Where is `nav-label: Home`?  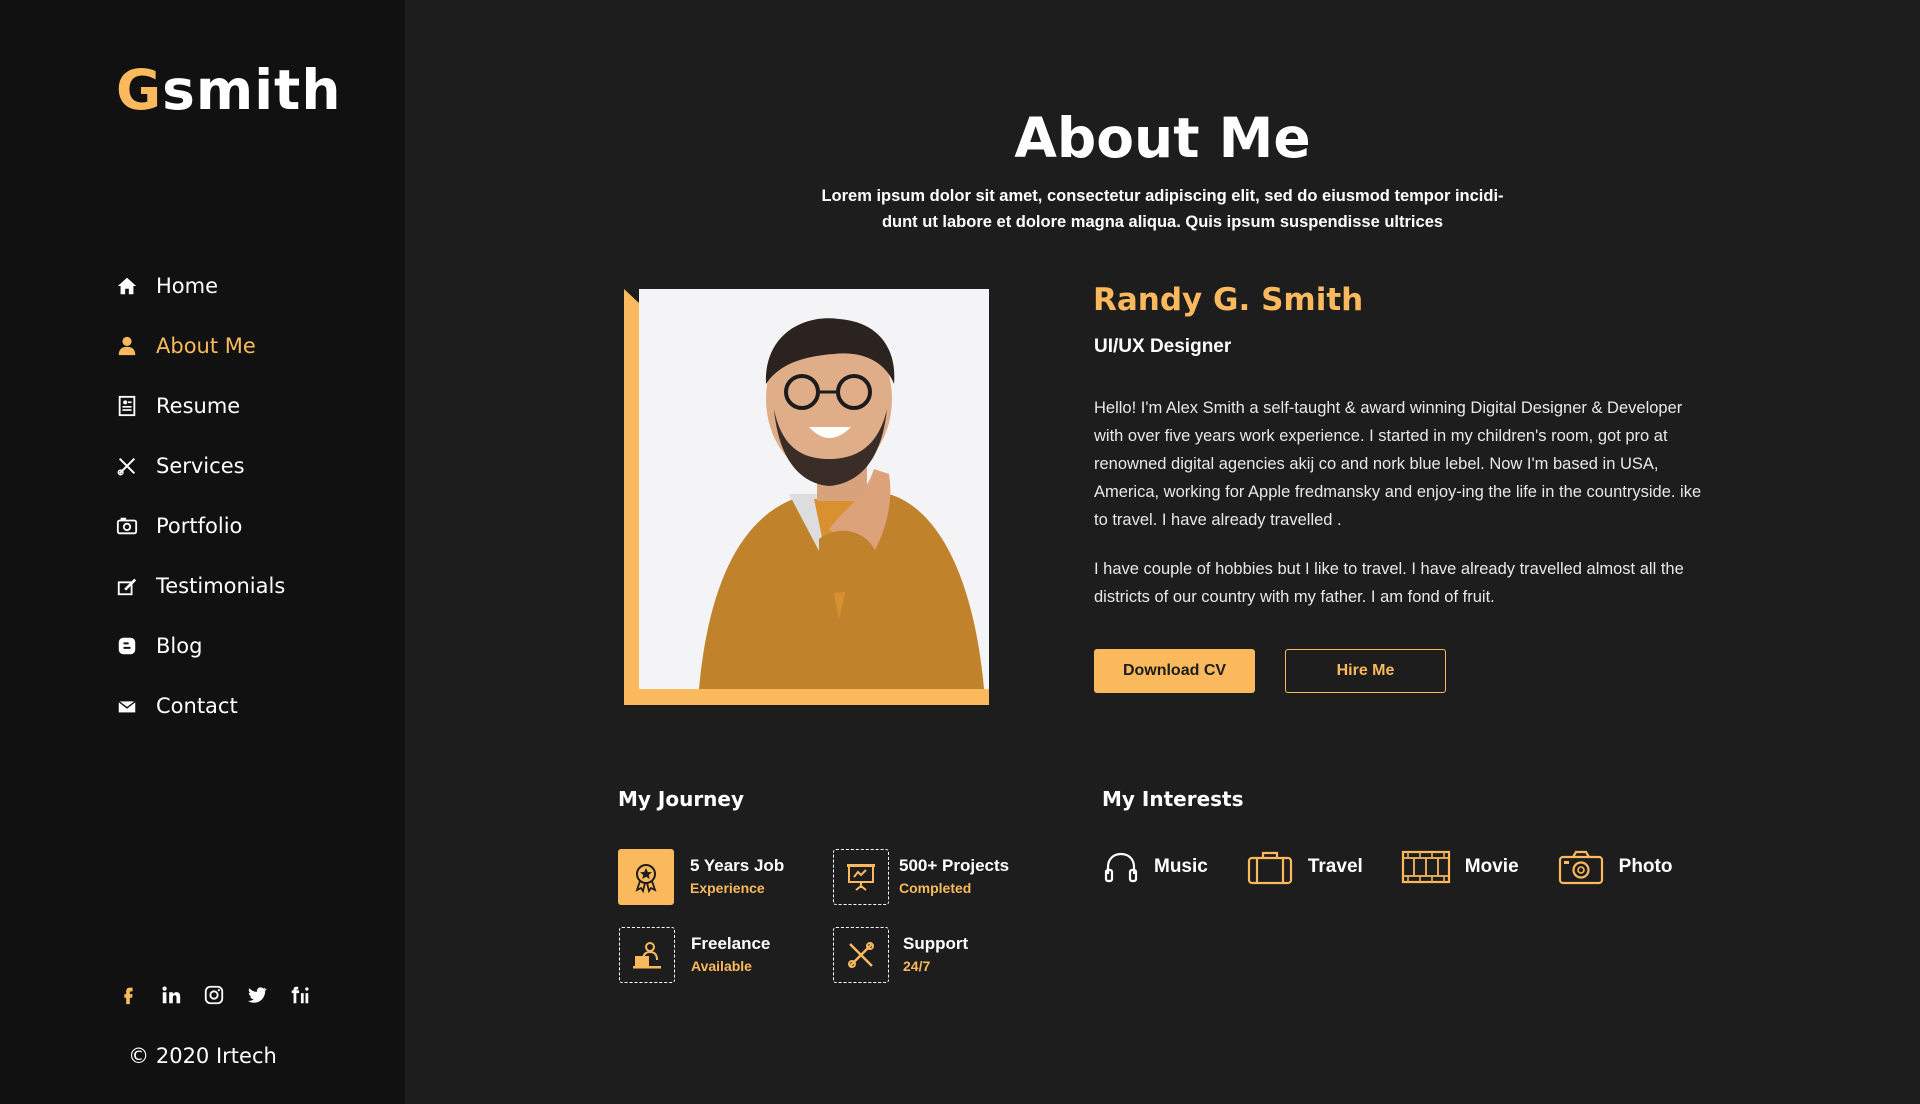
nav-label: Home is located at coordinates (187, 286).